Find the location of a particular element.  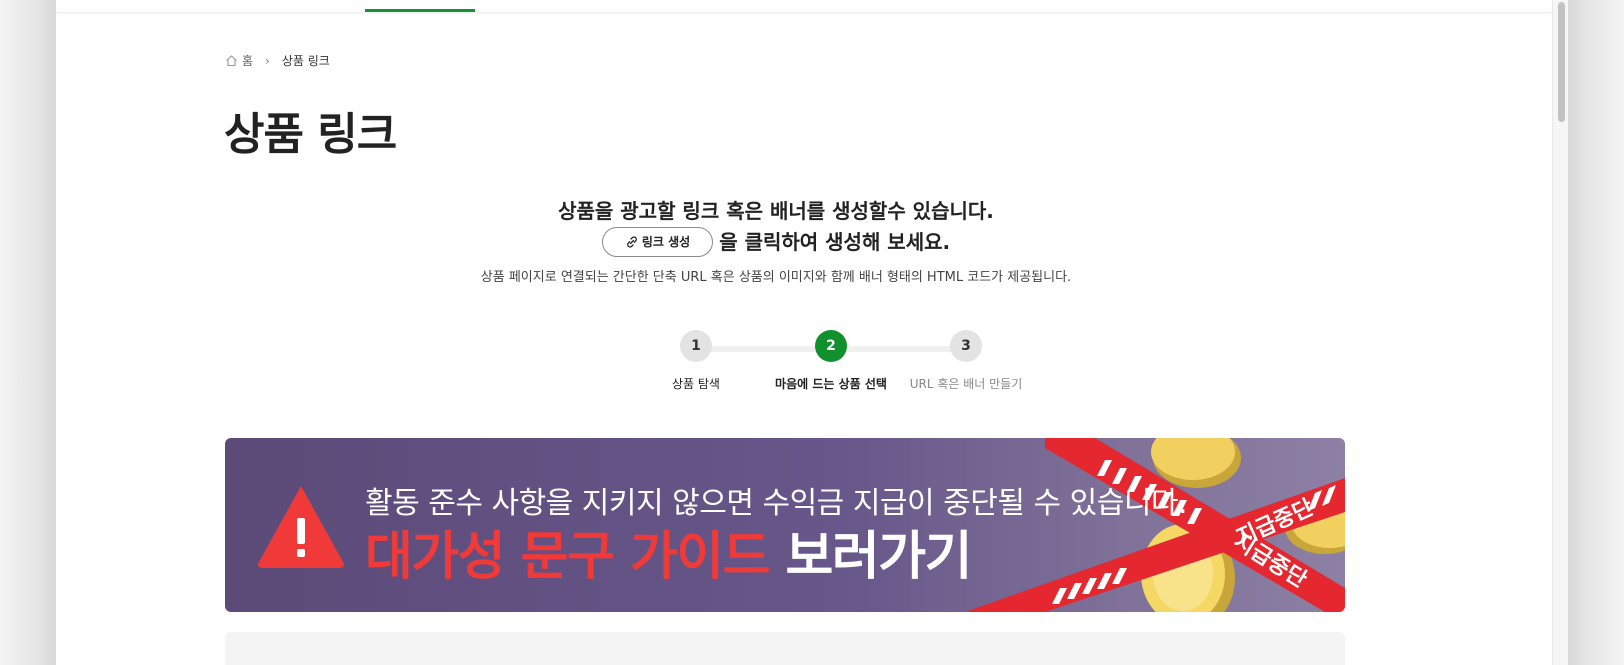

intro-instruction-text: 을 클릭하여 생성해 보세요. is located at coordinates (835, 242).